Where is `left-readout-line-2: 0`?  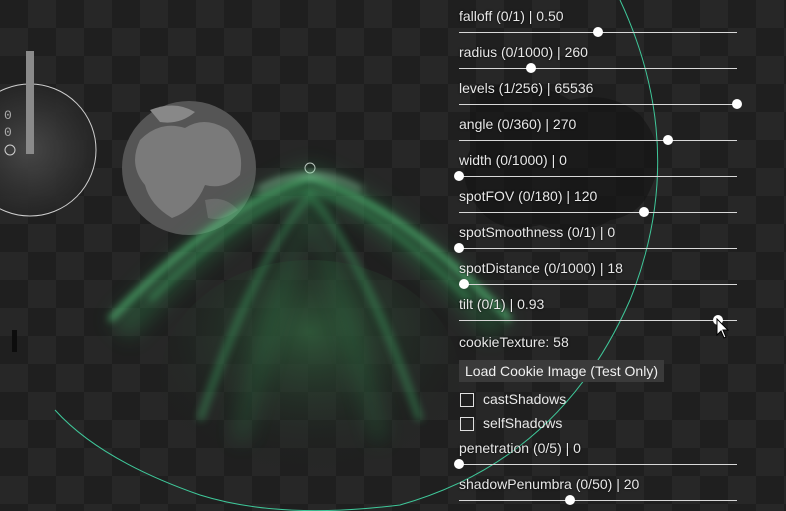
left-readout-line-2: 0 is located at coordinates (8, 132).